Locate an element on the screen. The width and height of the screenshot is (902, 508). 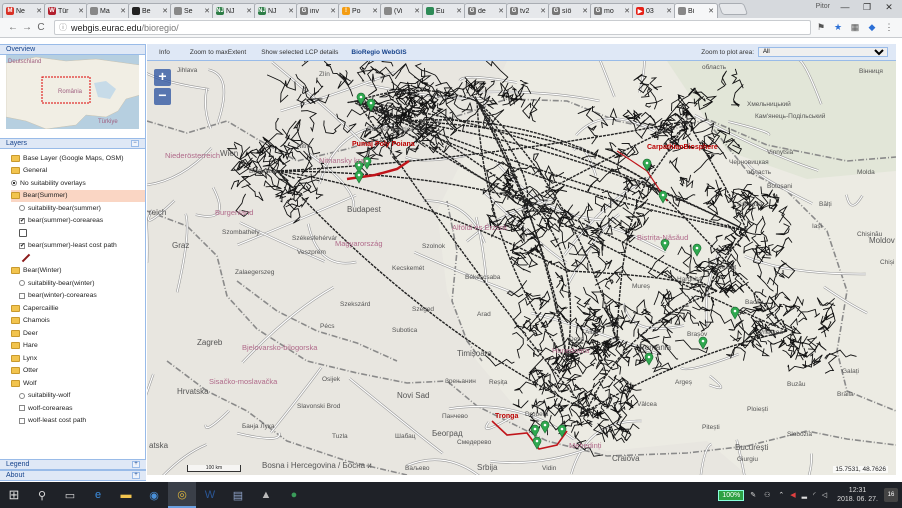
forward-icon: → is located at coordinates (27, 27).